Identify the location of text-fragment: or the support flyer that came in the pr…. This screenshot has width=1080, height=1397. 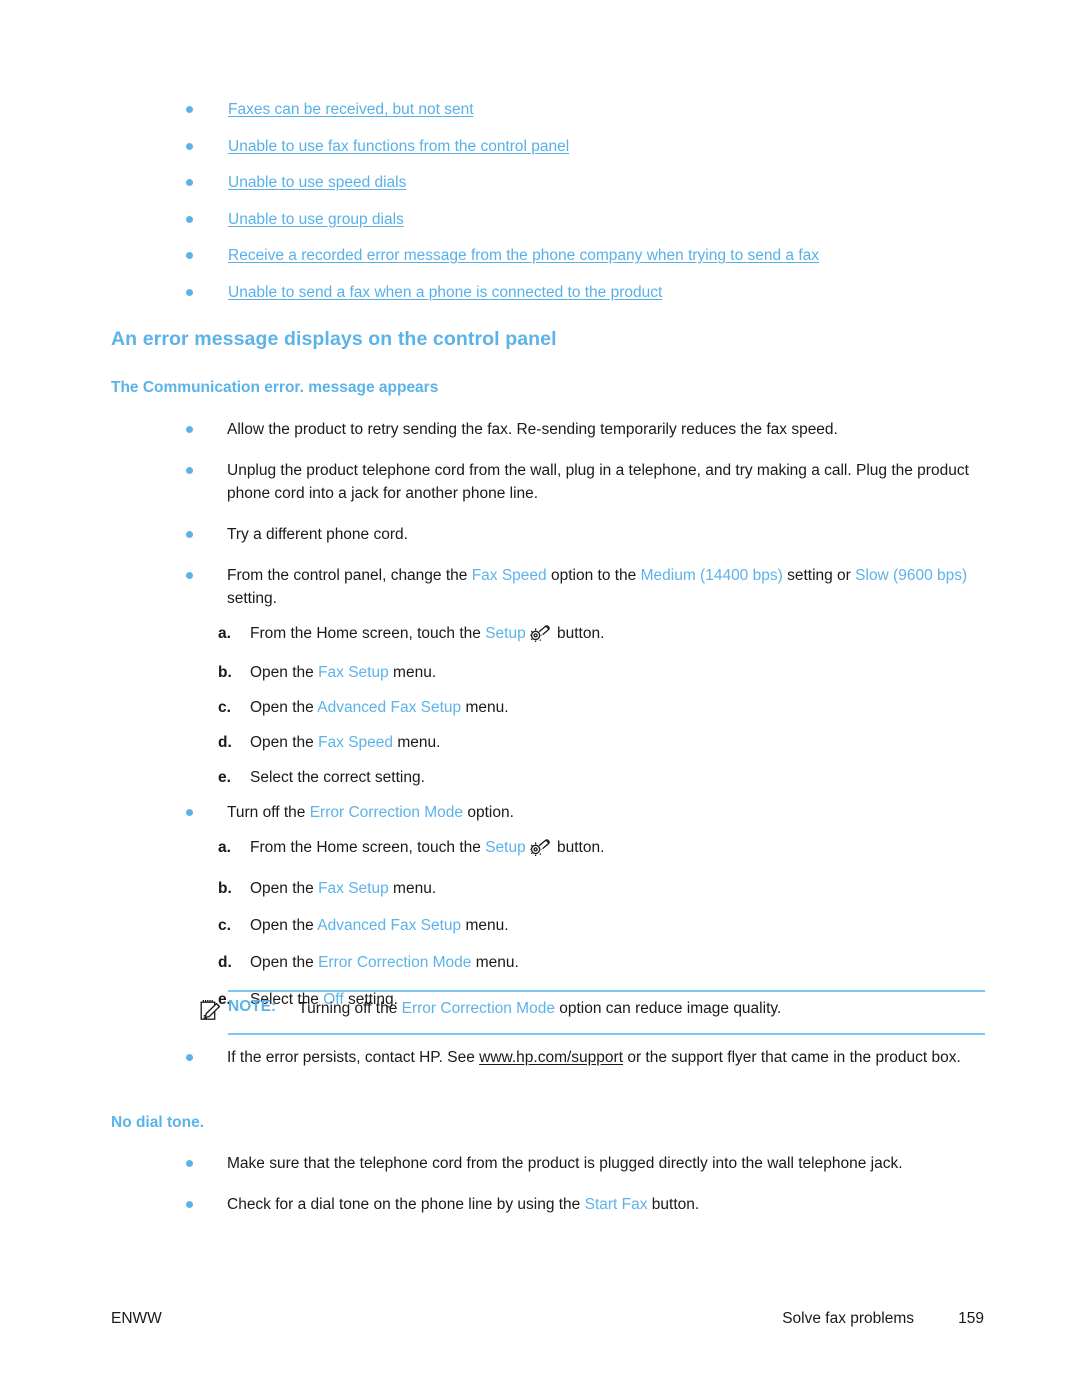
(792, 1057).